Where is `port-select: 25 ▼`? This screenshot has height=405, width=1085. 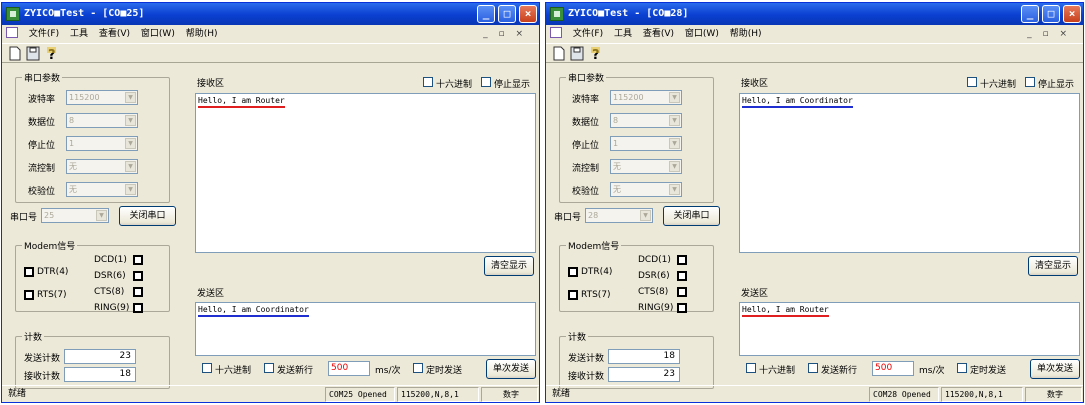
port-select: 25 ▼ is located at coordinates (75, 215).